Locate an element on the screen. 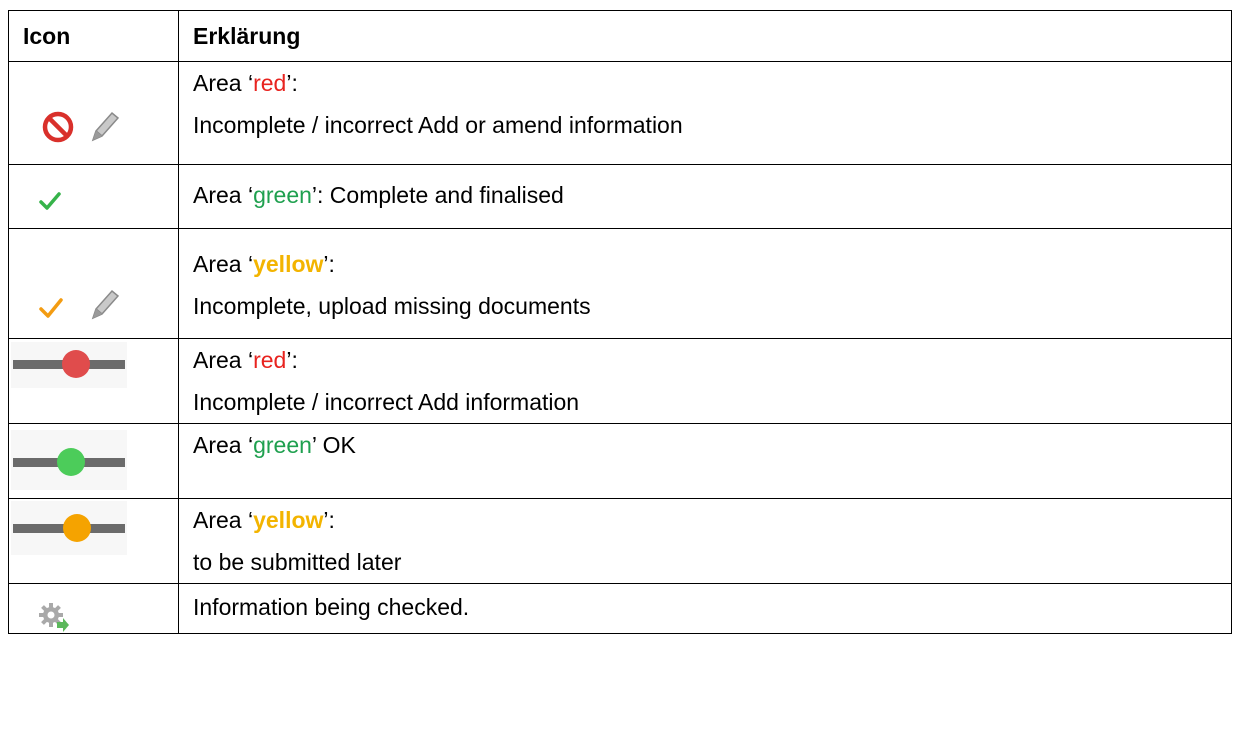 This screenshot has width=1239, height=735. prohibited-icon is located at coordinates (58, 130).